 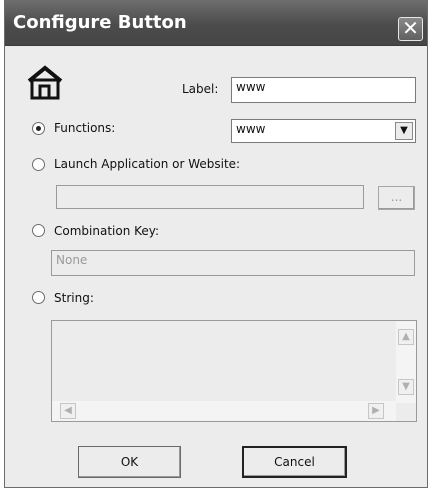 I want to click on functions-label: Functions:, so click(x=85, y=128).